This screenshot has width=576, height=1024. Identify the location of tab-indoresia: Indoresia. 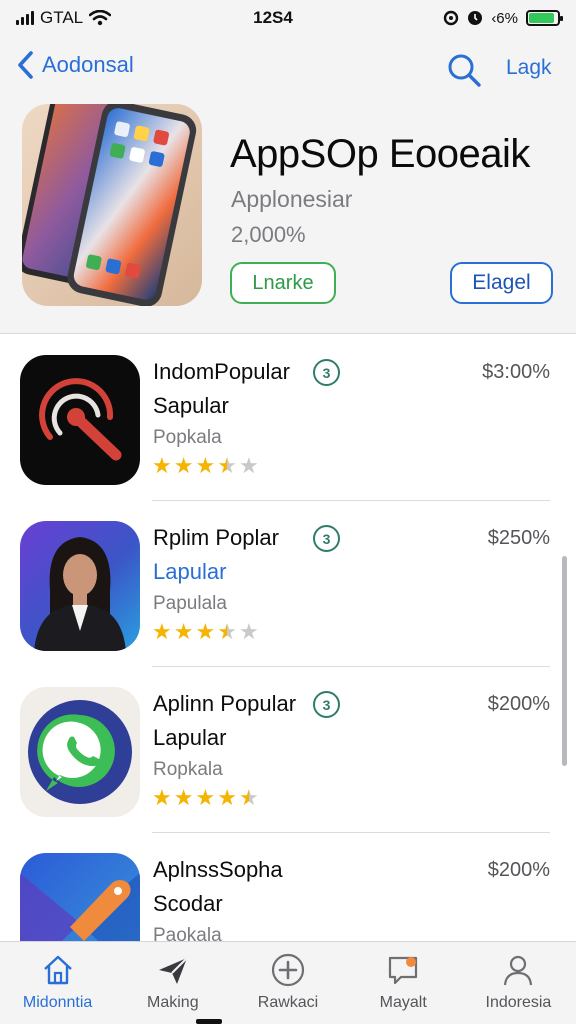
(518, 983).